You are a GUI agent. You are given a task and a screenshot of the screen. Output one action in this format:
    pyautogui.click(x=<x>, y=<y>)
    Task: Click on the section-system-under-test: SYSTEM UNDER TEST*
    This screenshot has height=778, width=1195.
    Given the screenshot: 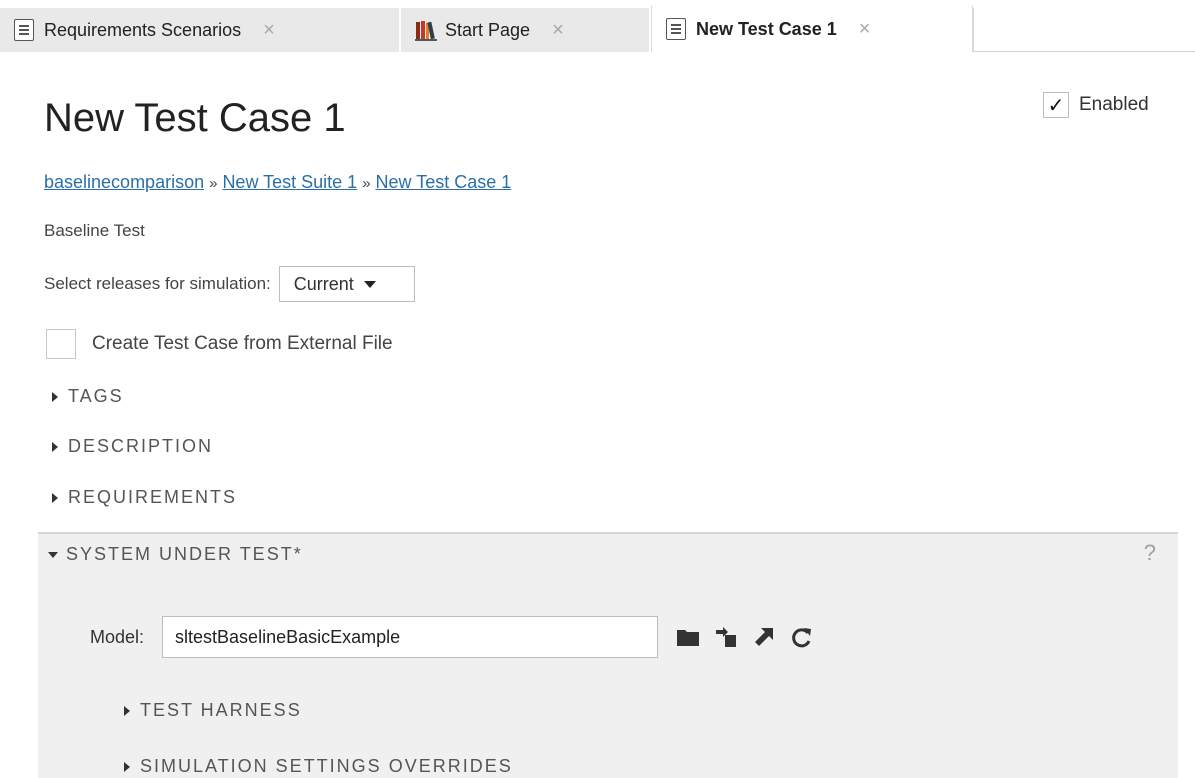 What is the action you would take?
    pyautogui.click(x=175, y=554)
    